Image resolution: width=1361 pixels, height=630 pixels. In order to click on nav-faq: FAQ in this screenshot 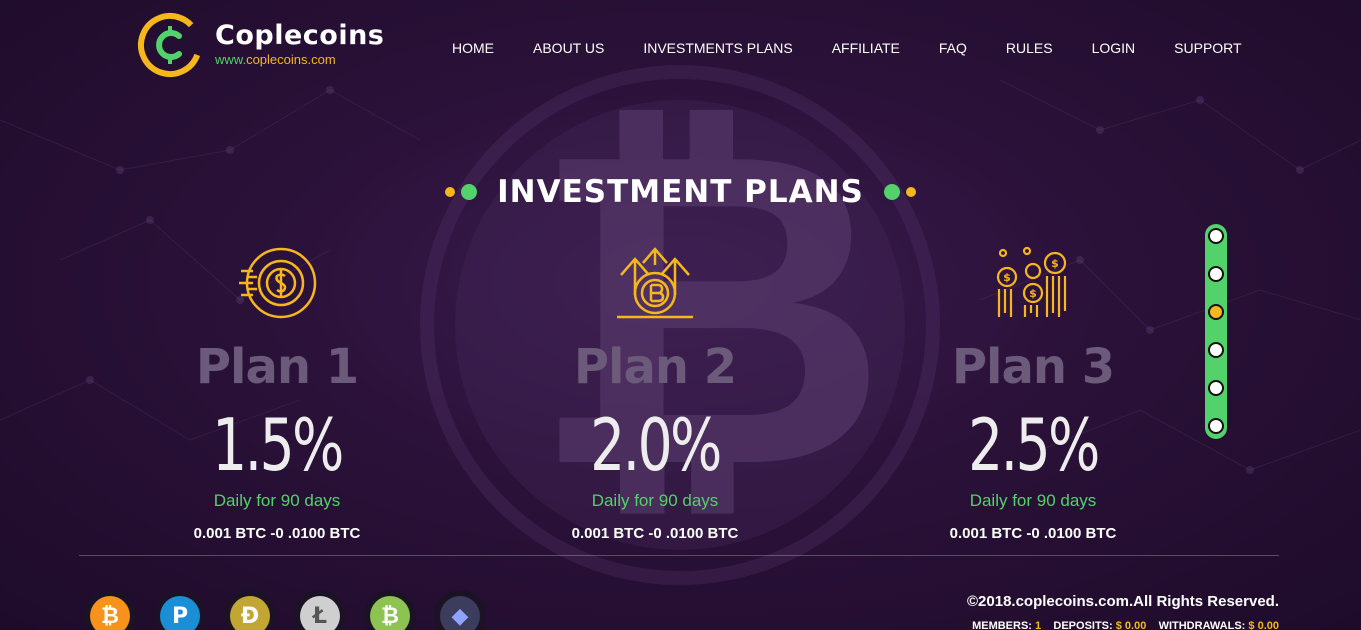, I will do `click(953, 48)`.